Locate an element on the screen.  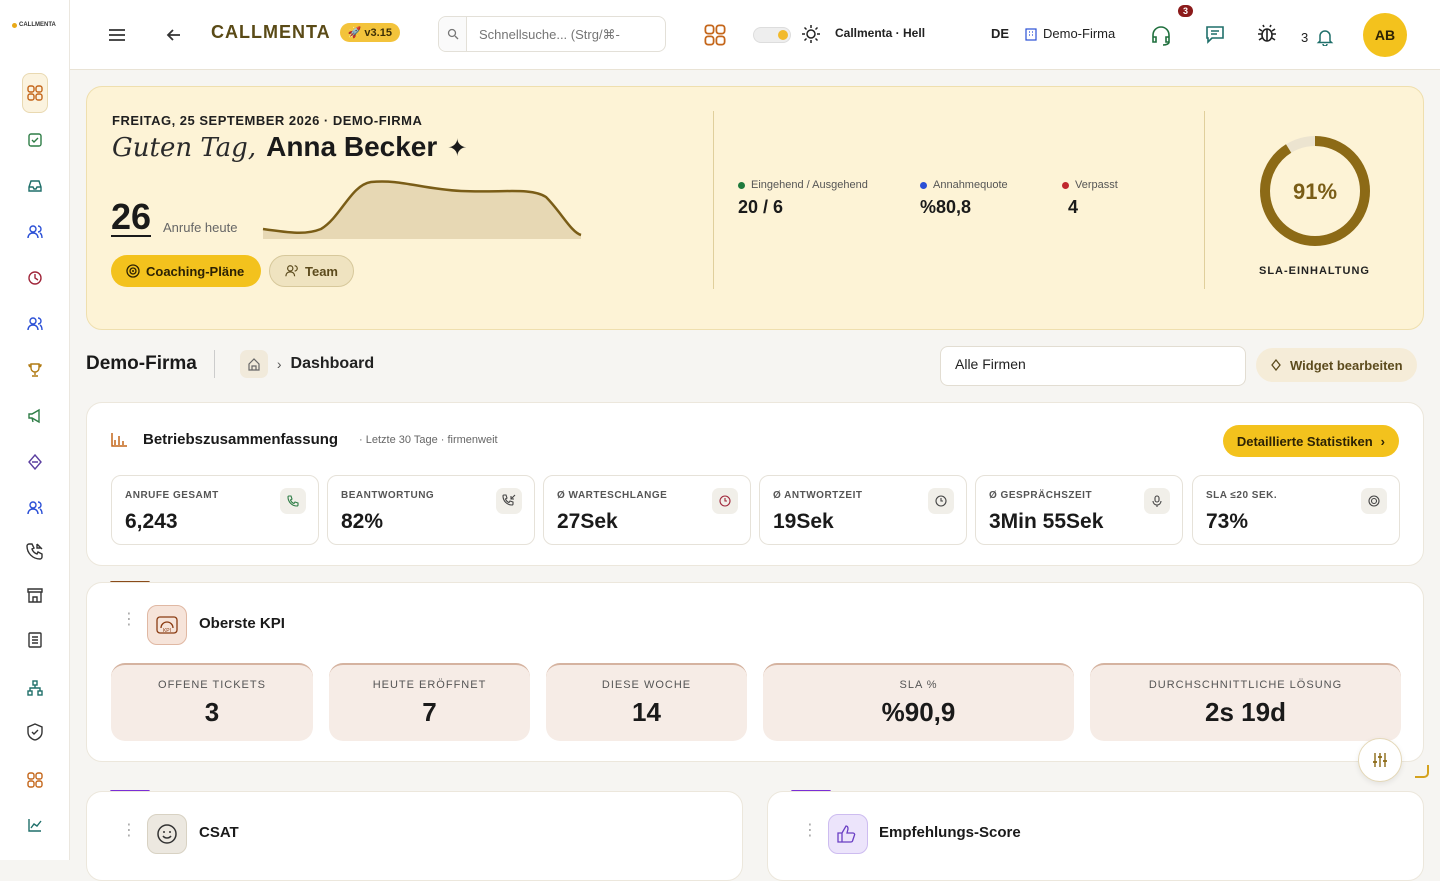
sidebar-item-widgets is located at coordinates (35, 780).